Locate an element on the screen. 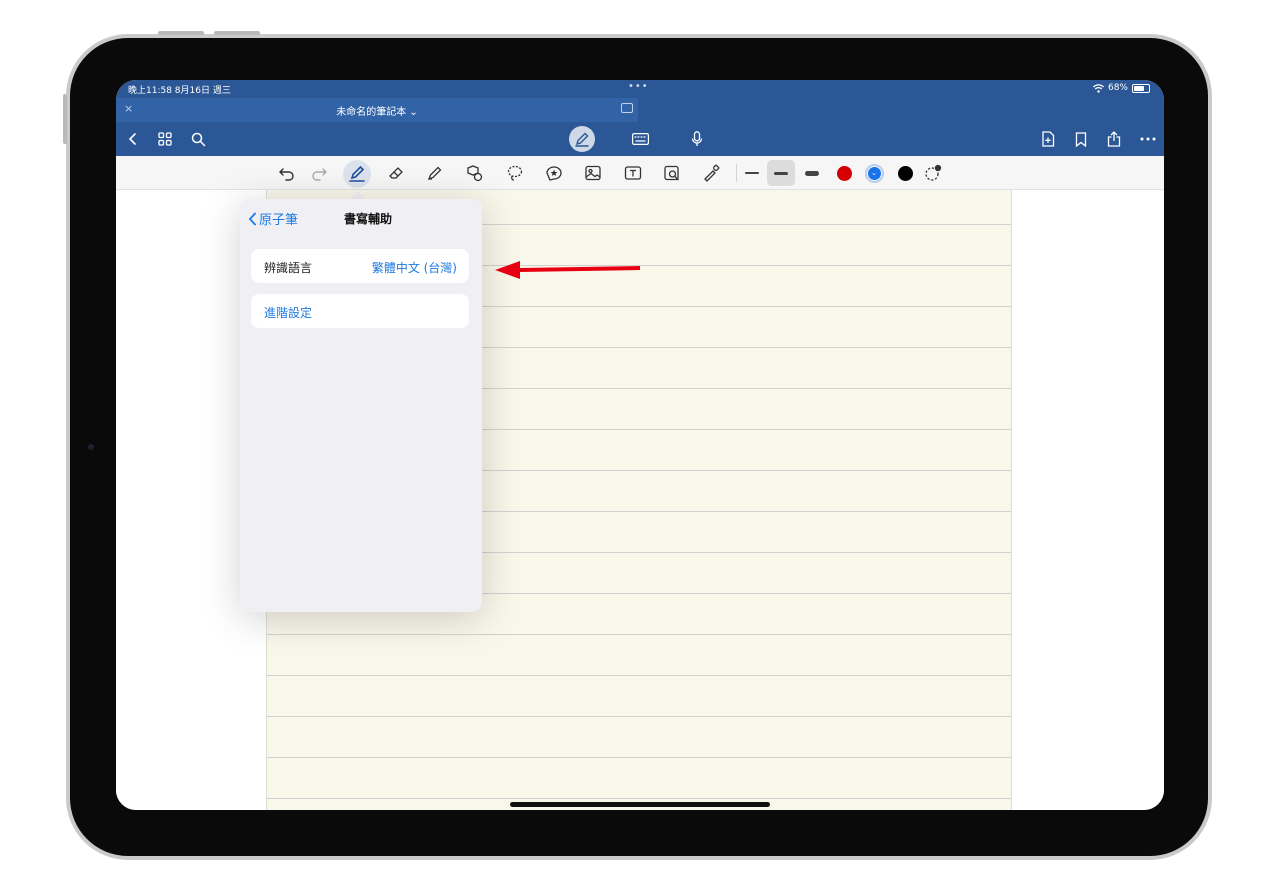 Image resolution: width=1280 pixels, height=892 pixels. home-indicator is located at coordinates (640, 804).